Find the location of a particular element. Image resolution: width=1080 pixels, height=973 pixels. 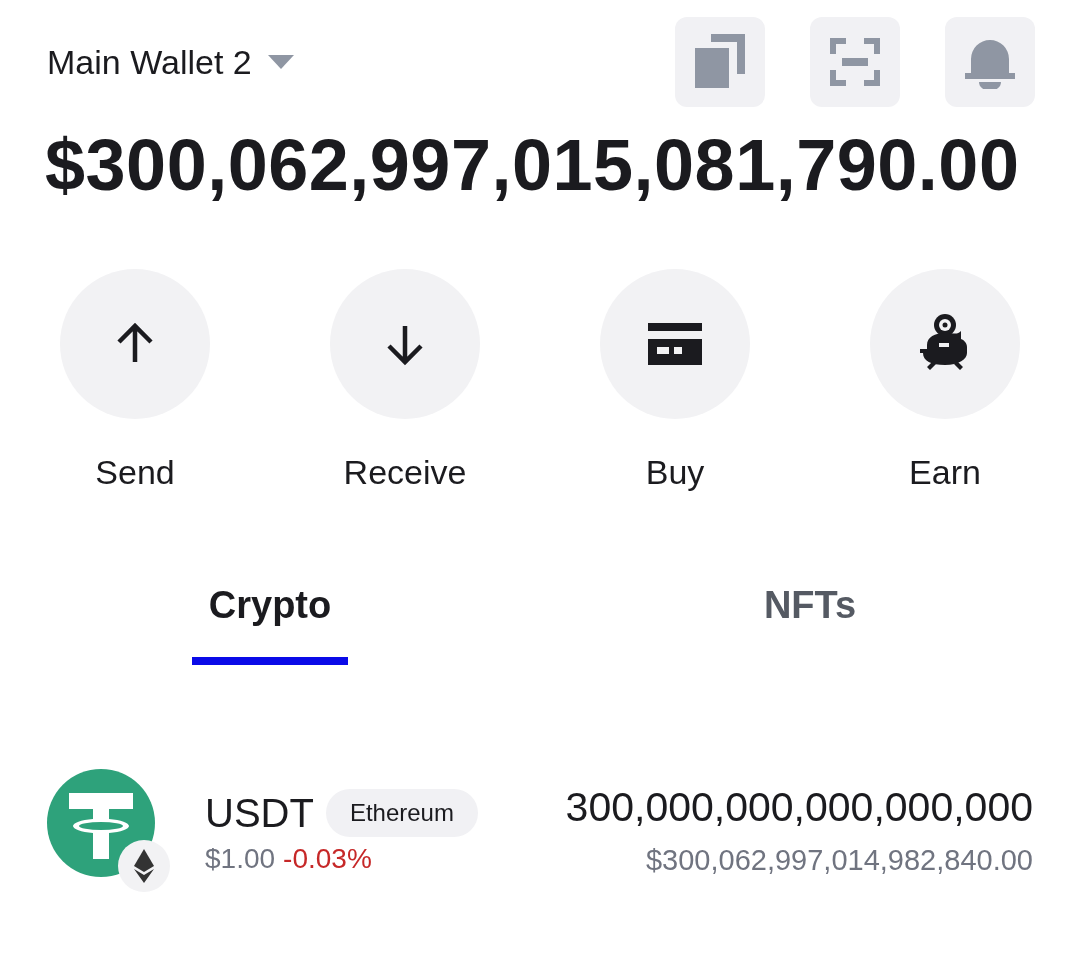

asset-price: $1.00 is located at coordinates (240, 859).